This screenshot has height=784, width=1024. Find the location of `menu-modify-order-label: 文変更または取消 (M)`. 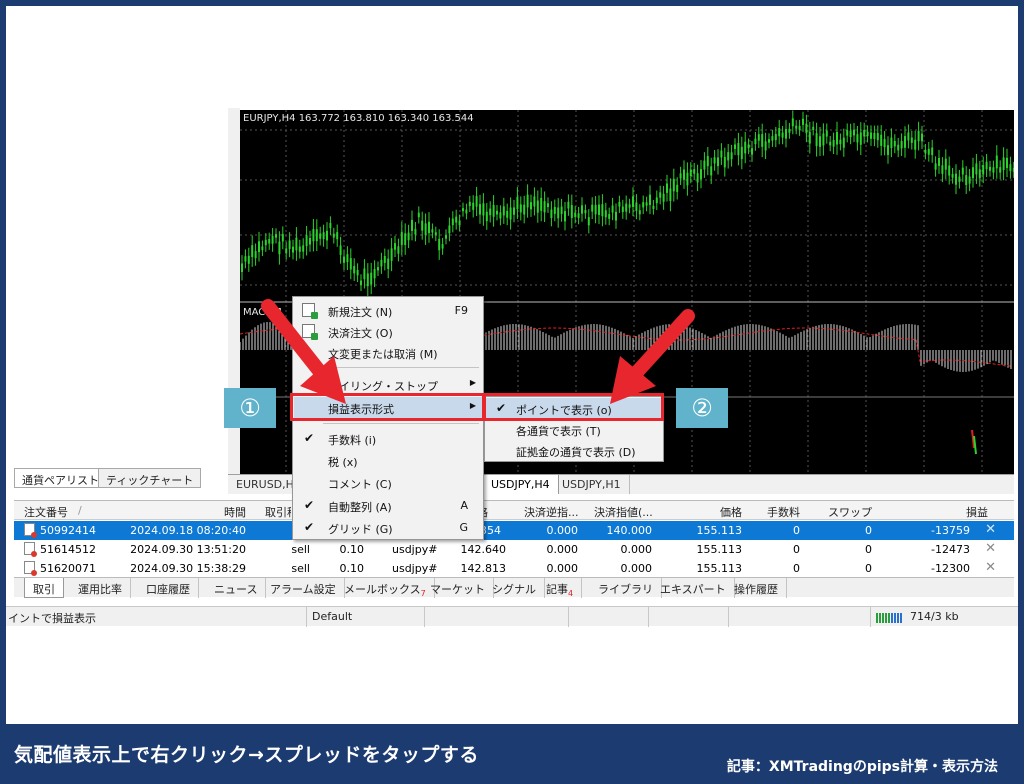

menu-modify-order-label: 文変更または取消 (M) is located at coordinates (383, 354).